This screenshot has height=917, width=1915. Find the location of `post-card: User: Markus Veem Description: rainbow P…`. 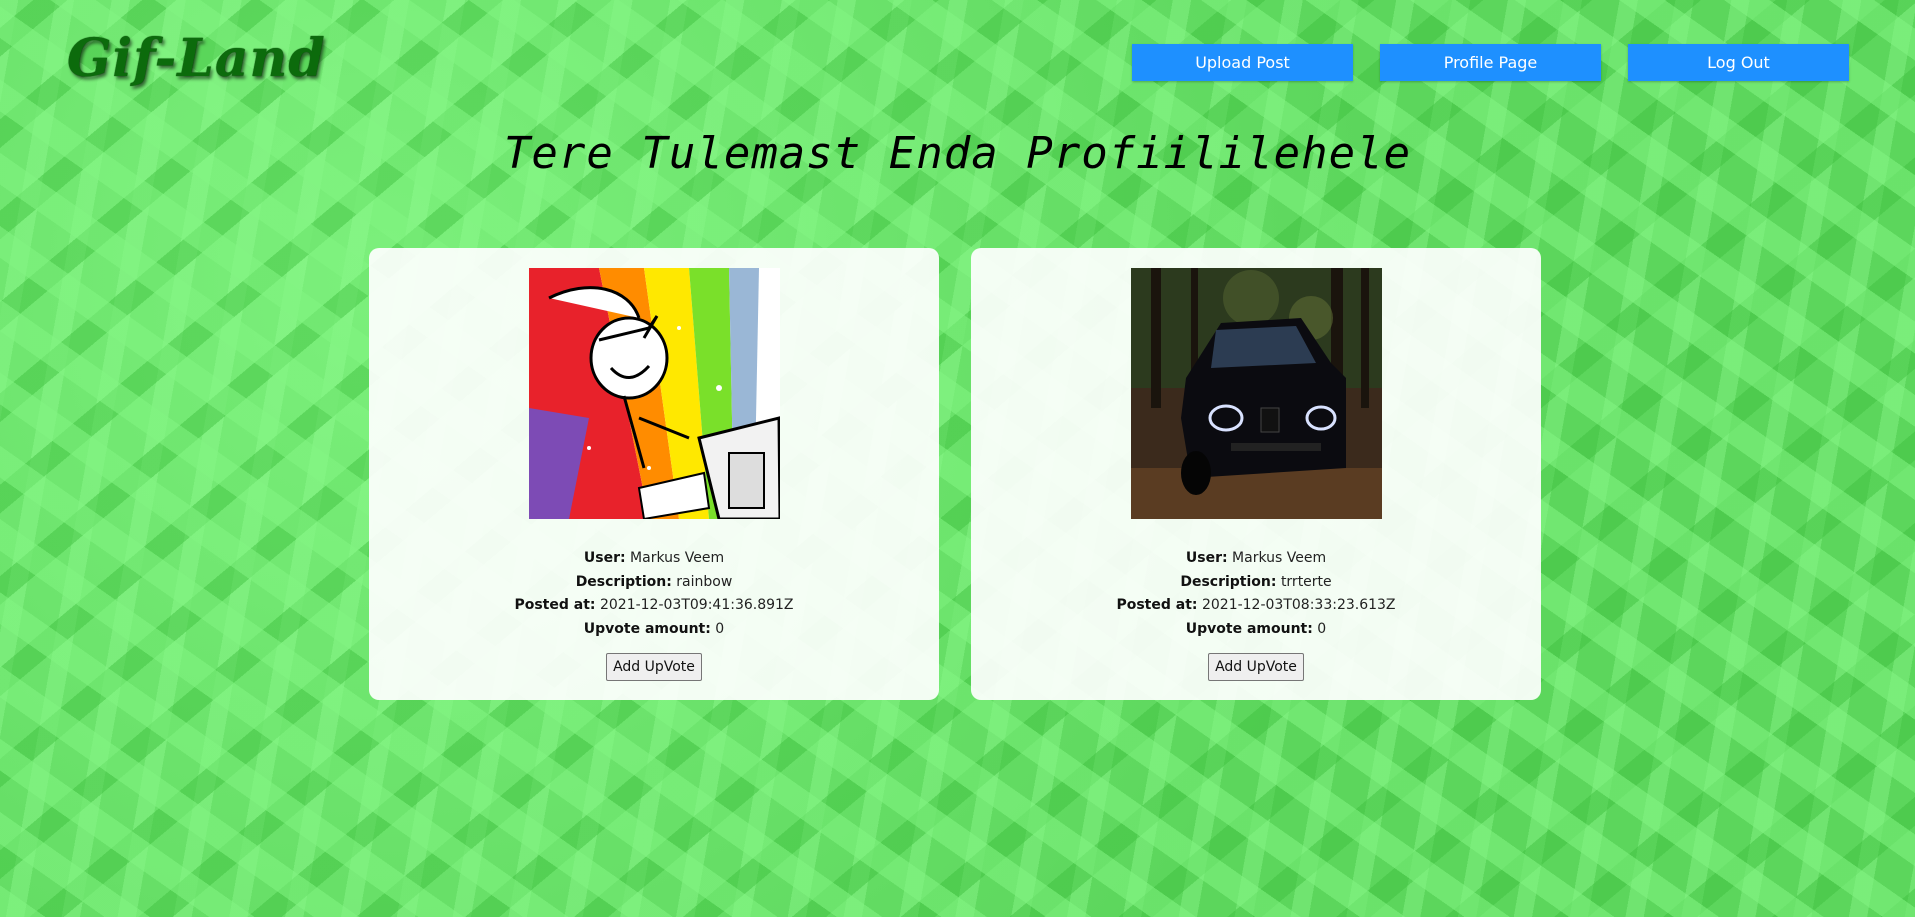

post-card: User: Markus Veem Description: rainbow P… is located at coordinates (654, 474).